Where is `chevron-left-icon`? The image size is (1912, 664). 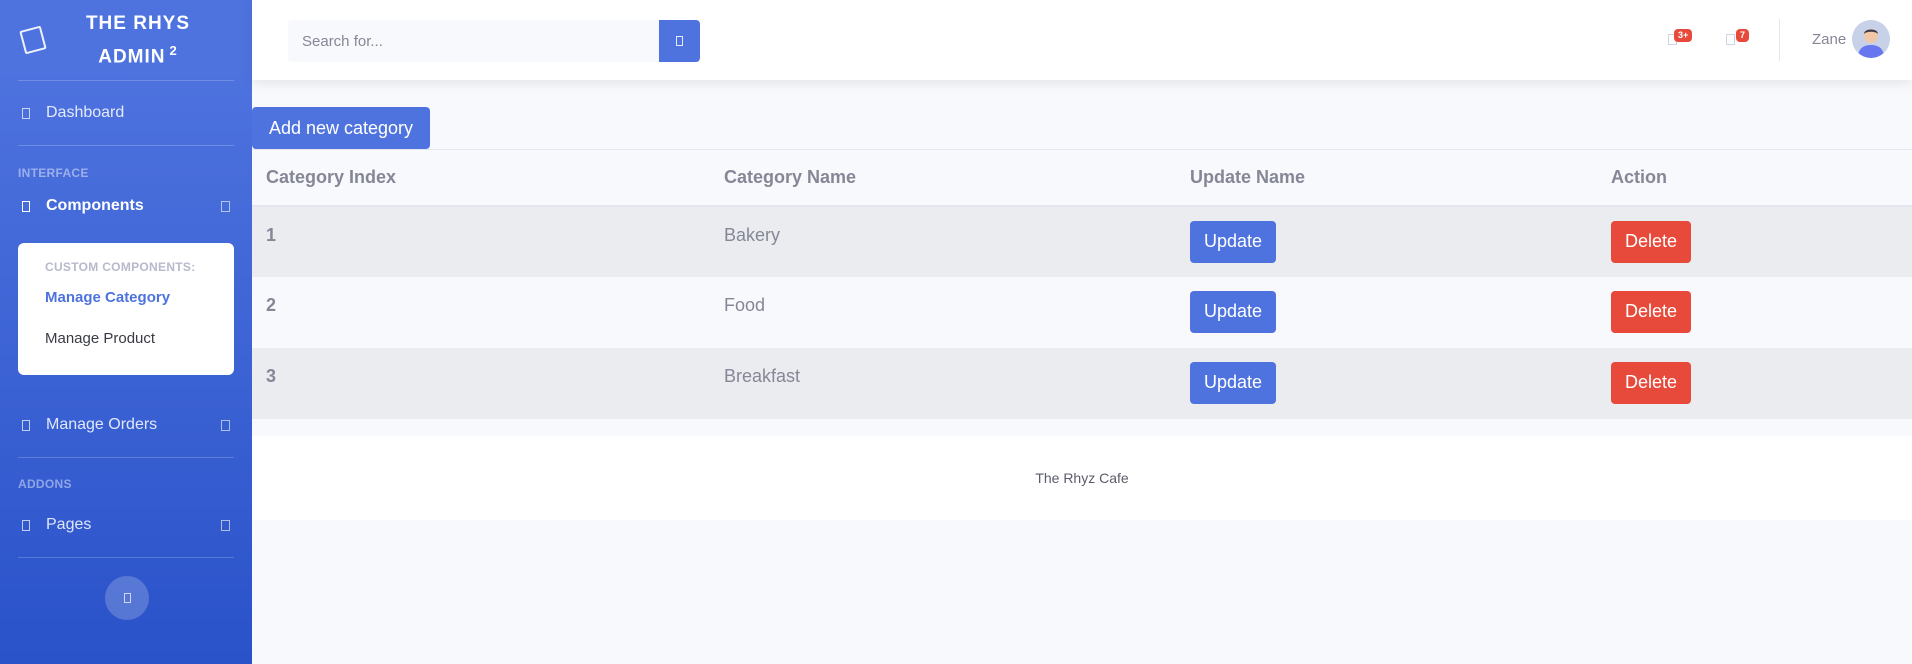
chevron-left-icon is located at coordinates (127, 598).